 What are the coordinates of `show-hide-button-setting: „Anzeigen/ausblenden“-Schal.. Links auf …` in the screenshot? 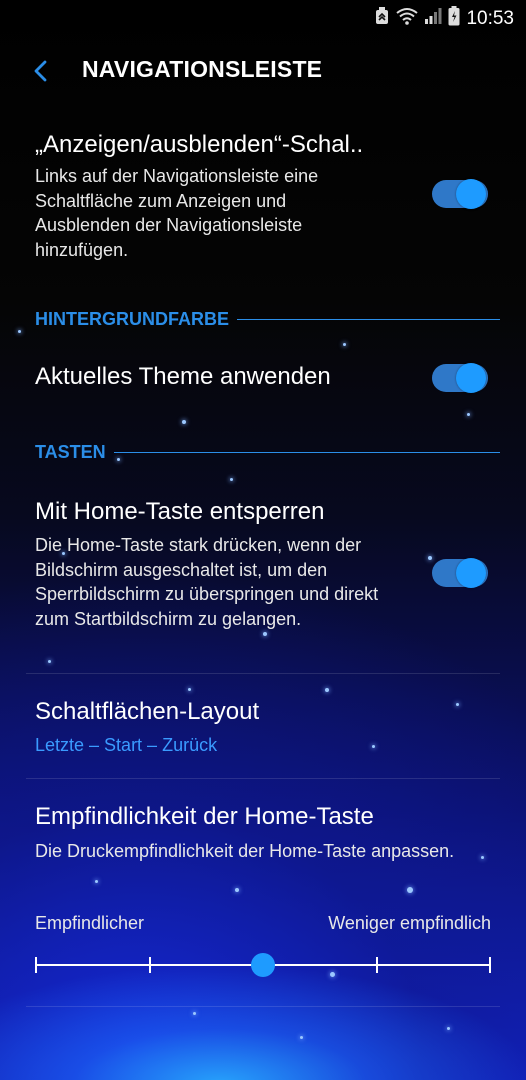 It's located at (263, 198).